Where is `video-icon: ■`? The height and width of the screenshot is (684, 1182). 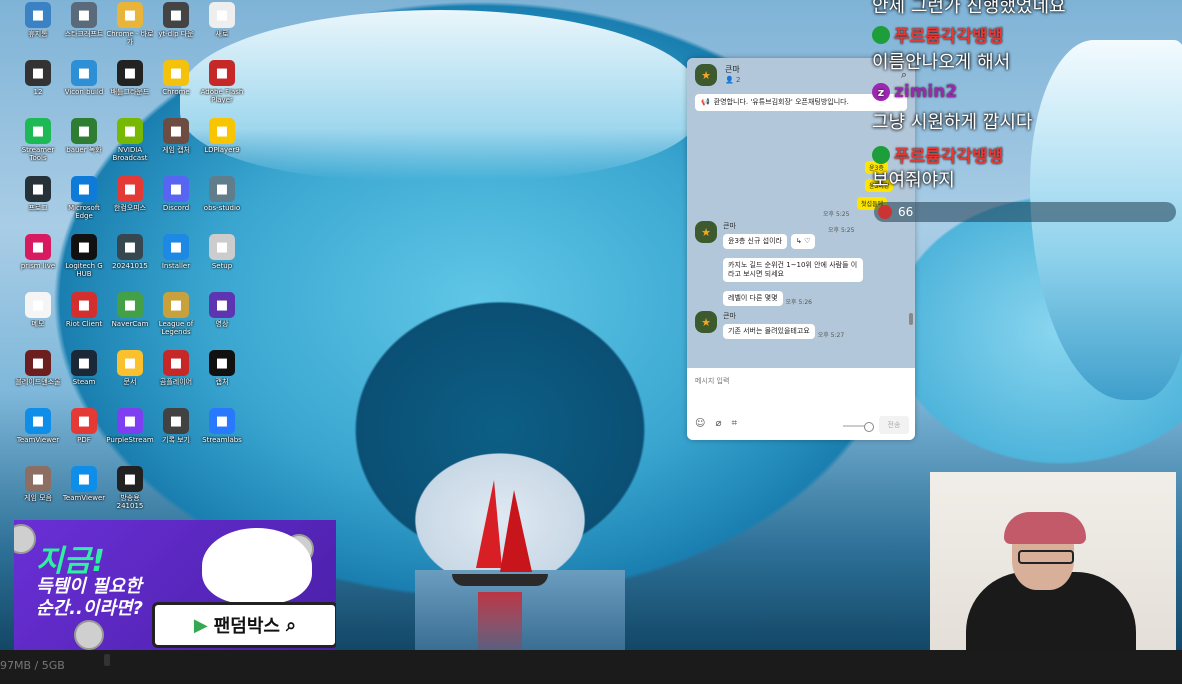
video-icon: ■ is located at coordinates (130, 247).